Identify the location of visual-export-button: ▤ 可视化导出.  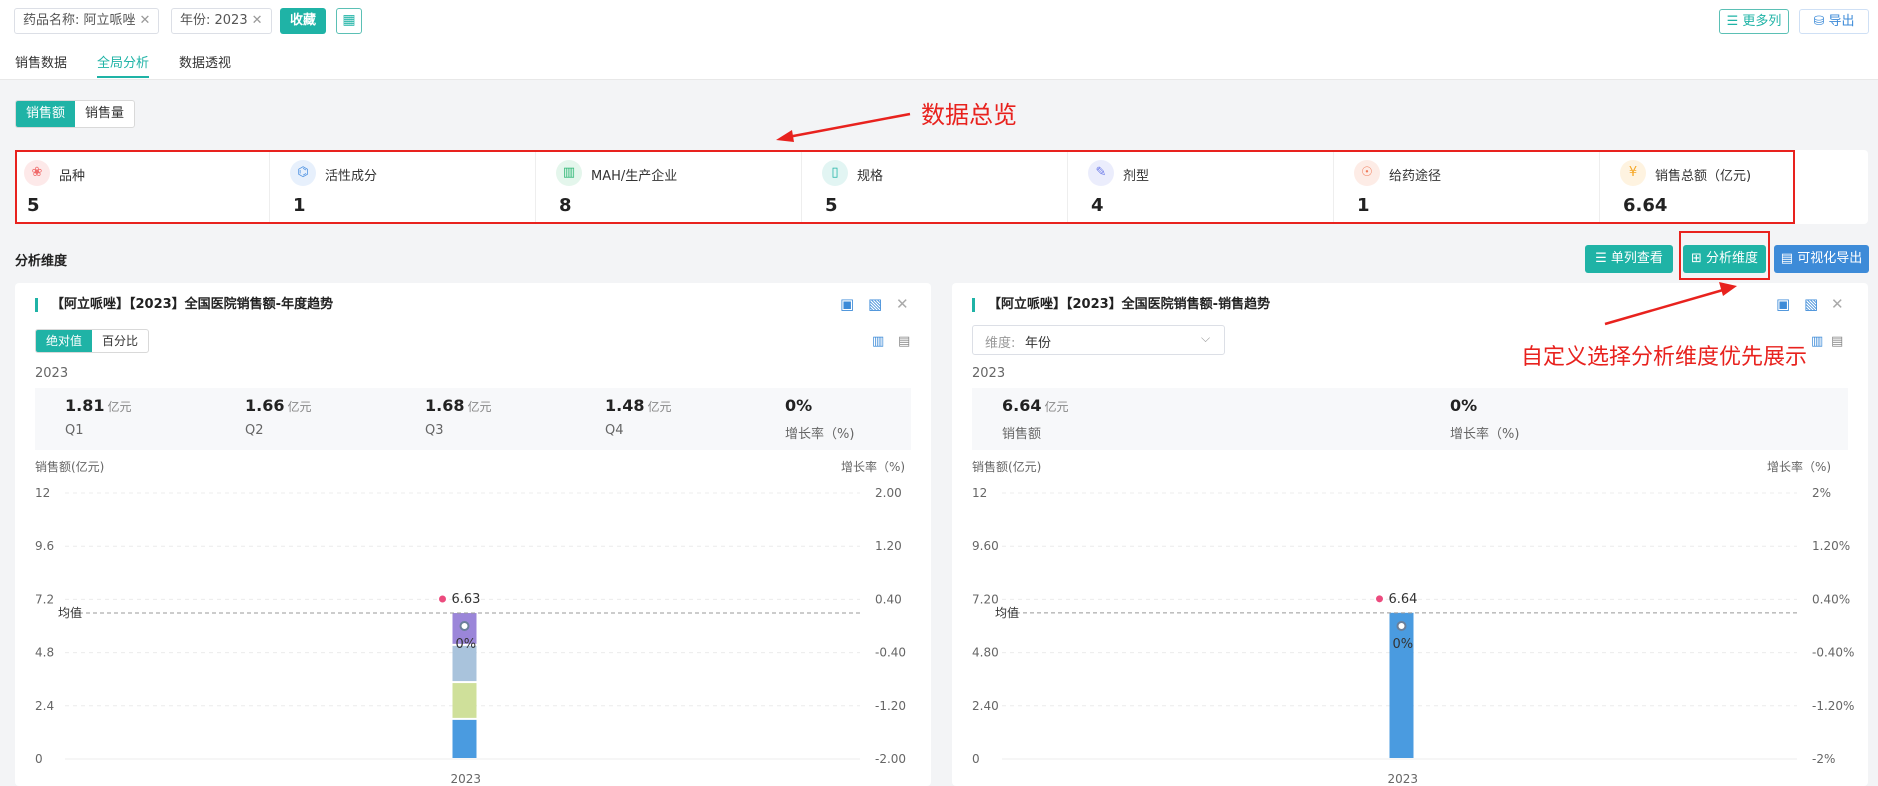
(1821, 259).